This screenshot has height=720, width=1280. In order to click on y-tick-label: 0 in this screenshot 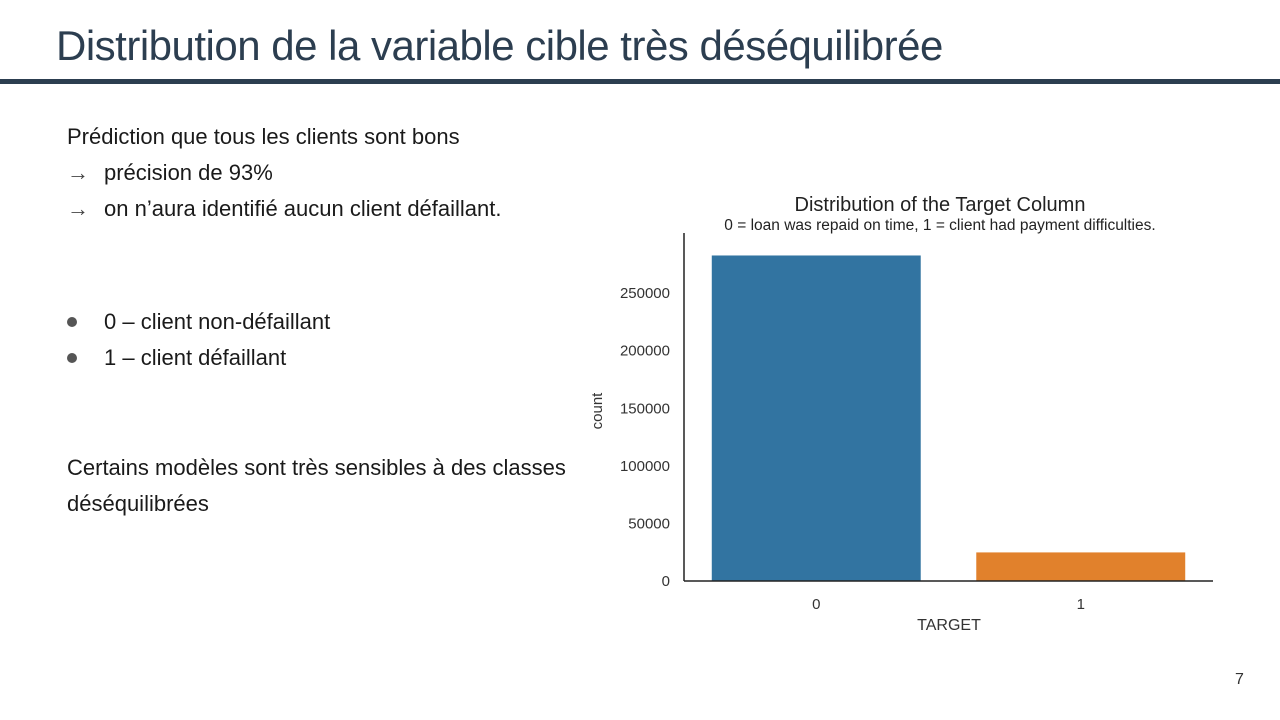, I will do `click(666, 581)`.